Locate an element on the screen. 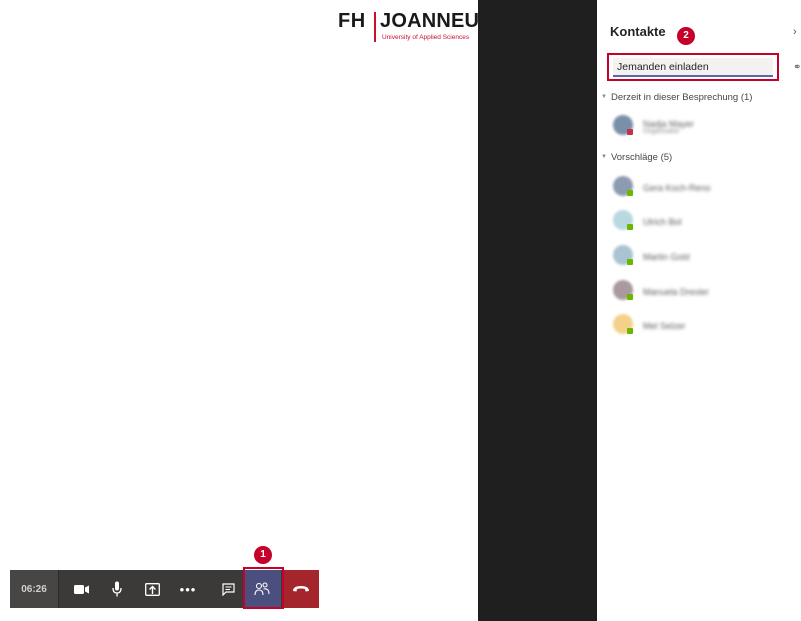 The image size is (801, 621). suggestion-name: Gera Koch-Reno is located at coordinates (677, 188).